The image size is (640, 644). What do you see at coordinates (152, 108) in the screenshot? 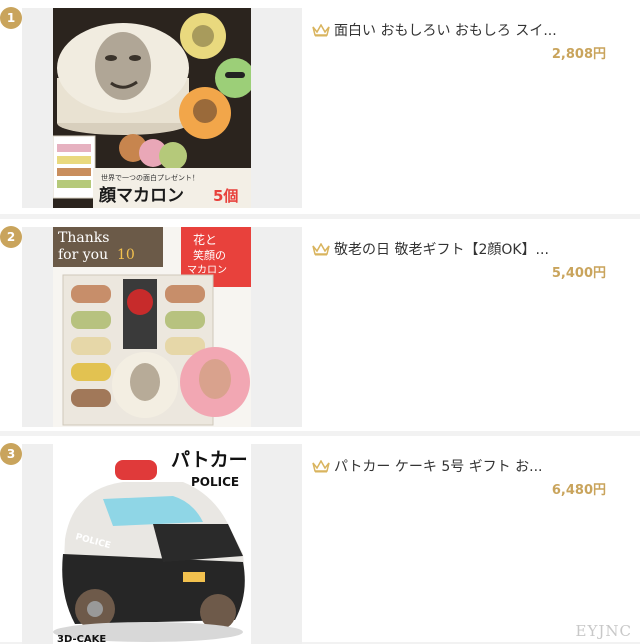
I see `product-image: 世界で一つの面白プレゼント！ 顔マカロン 5個` at bounding box center [152, 108].